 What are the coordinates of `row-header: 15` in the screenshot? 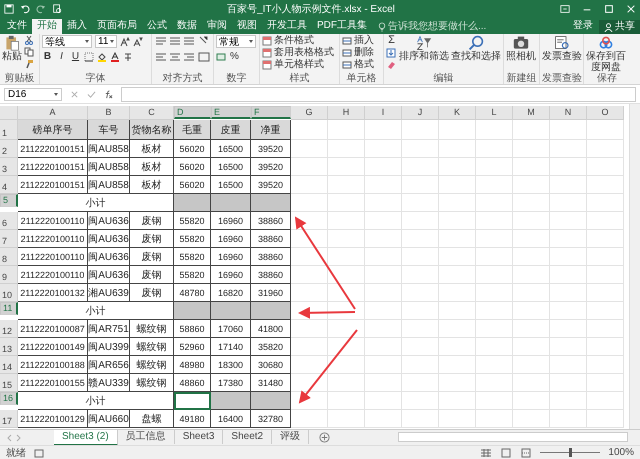 It's located at (9, 383).